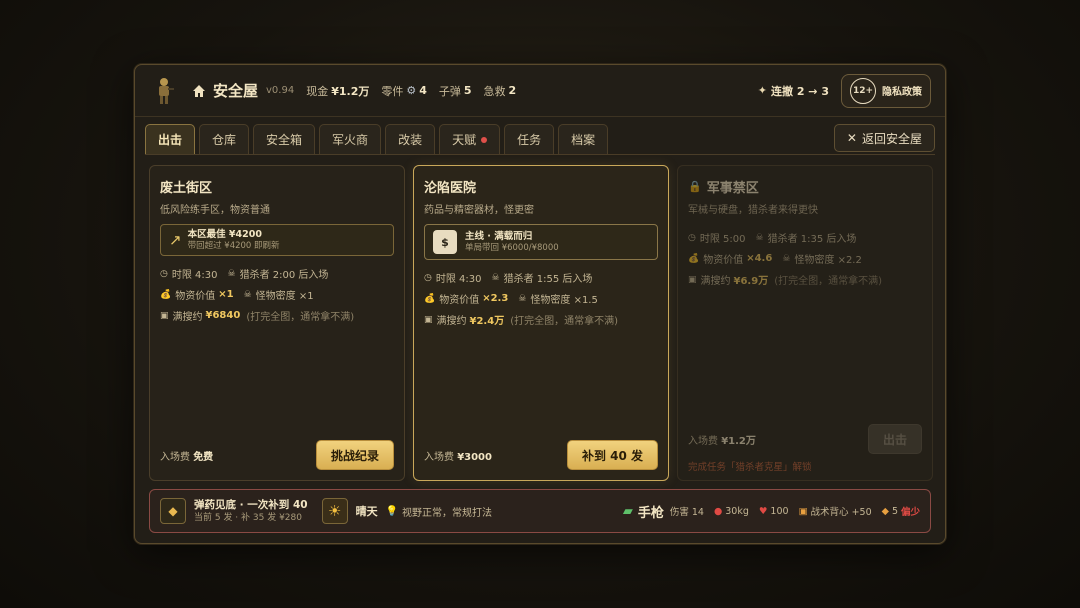  What do you see at coordinates (199, 90) in the screenshot?
I see `home-icon` at bounding box center [199, 90].